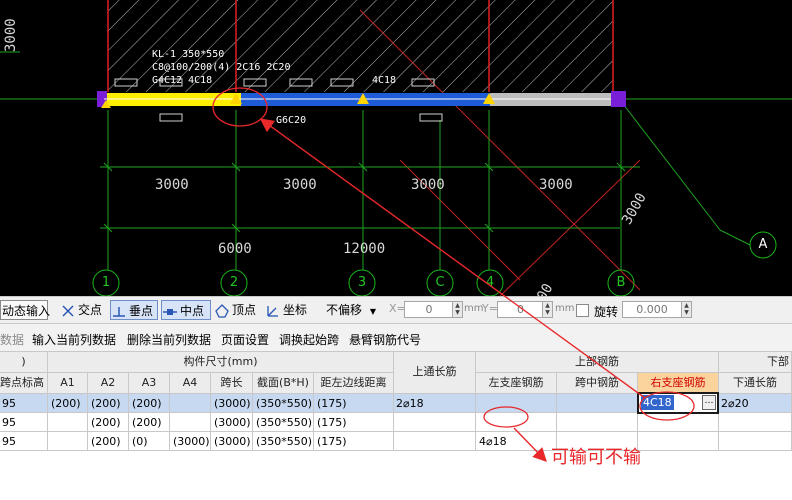 This screenshot has height=500, width=792. Describe the element at coordinates (372, 311) in the screenshot. I see `chevron-down-icon: ▼` at that location.